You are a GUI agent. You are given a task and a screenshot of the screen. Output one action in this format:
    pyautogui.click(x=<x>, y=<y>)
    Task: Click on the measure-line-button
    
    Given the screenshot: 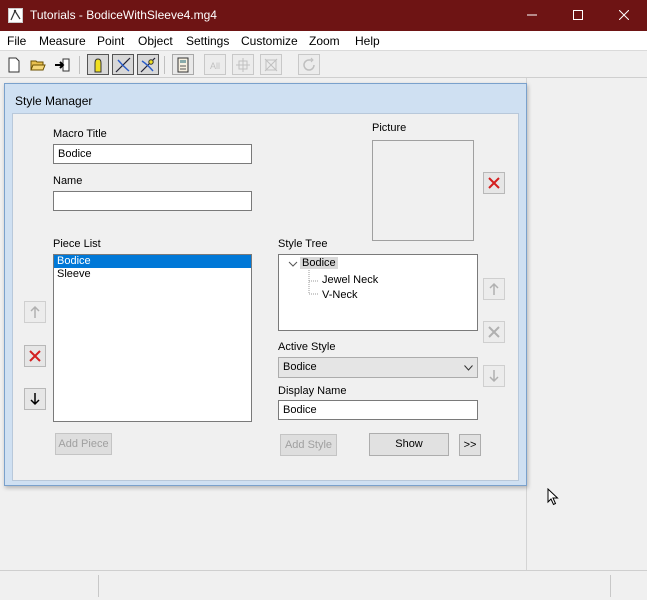 What is the action you would take?
    pyautogui.click(x=123, y=64)
    